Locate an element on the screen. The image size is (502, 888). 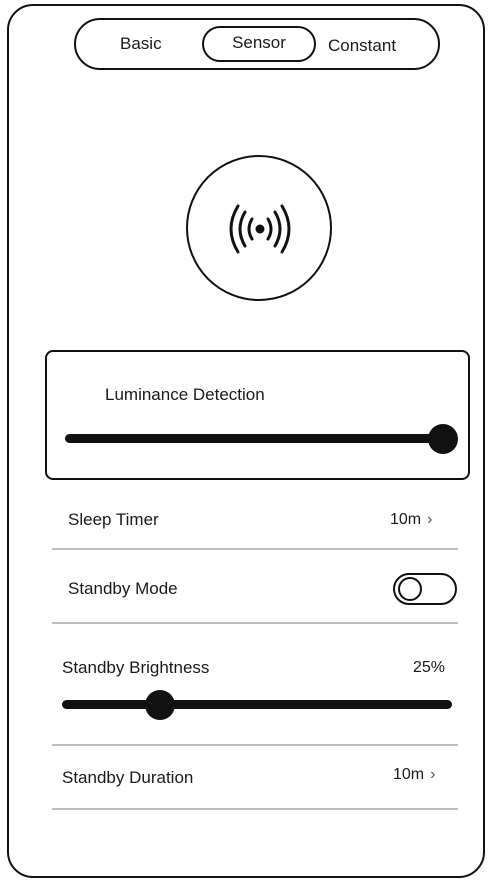
standby-duration-value: 10m is located at coordinates (409, 774).